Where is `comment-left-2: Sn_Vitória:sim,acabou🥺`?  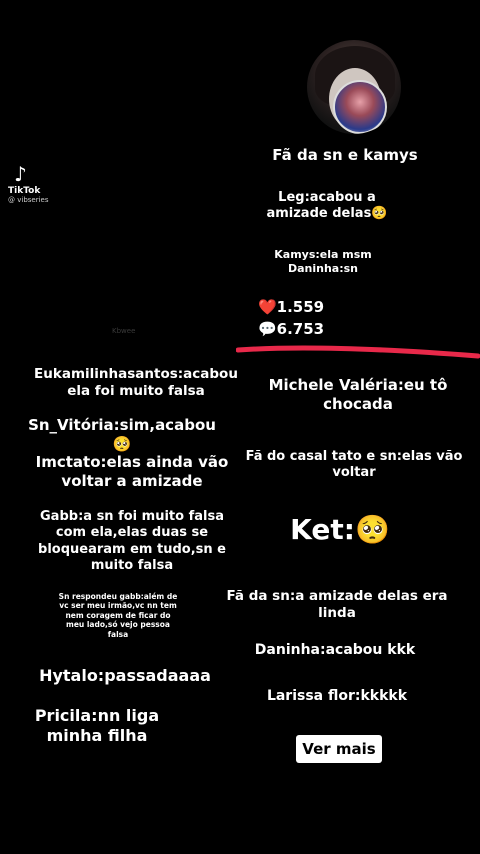
comment-left-2: Sn_Vitória:sim,acabou🥺 is located at coordinates (122, 434).